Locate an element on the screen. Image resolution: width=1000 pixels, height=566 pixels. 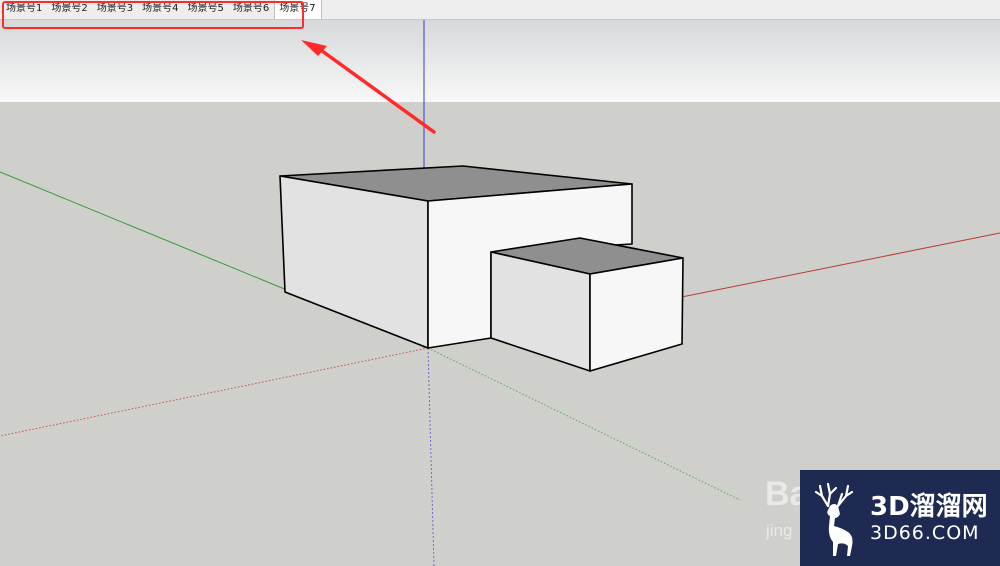
scene-tab-1: 场景号1 is located at coordinates (24, 9).